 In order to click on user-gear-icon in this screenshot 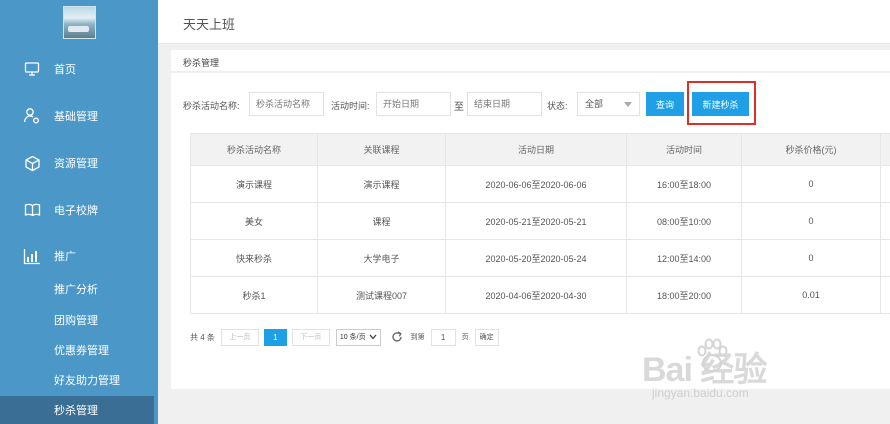, I will do `click(32, 116)`.